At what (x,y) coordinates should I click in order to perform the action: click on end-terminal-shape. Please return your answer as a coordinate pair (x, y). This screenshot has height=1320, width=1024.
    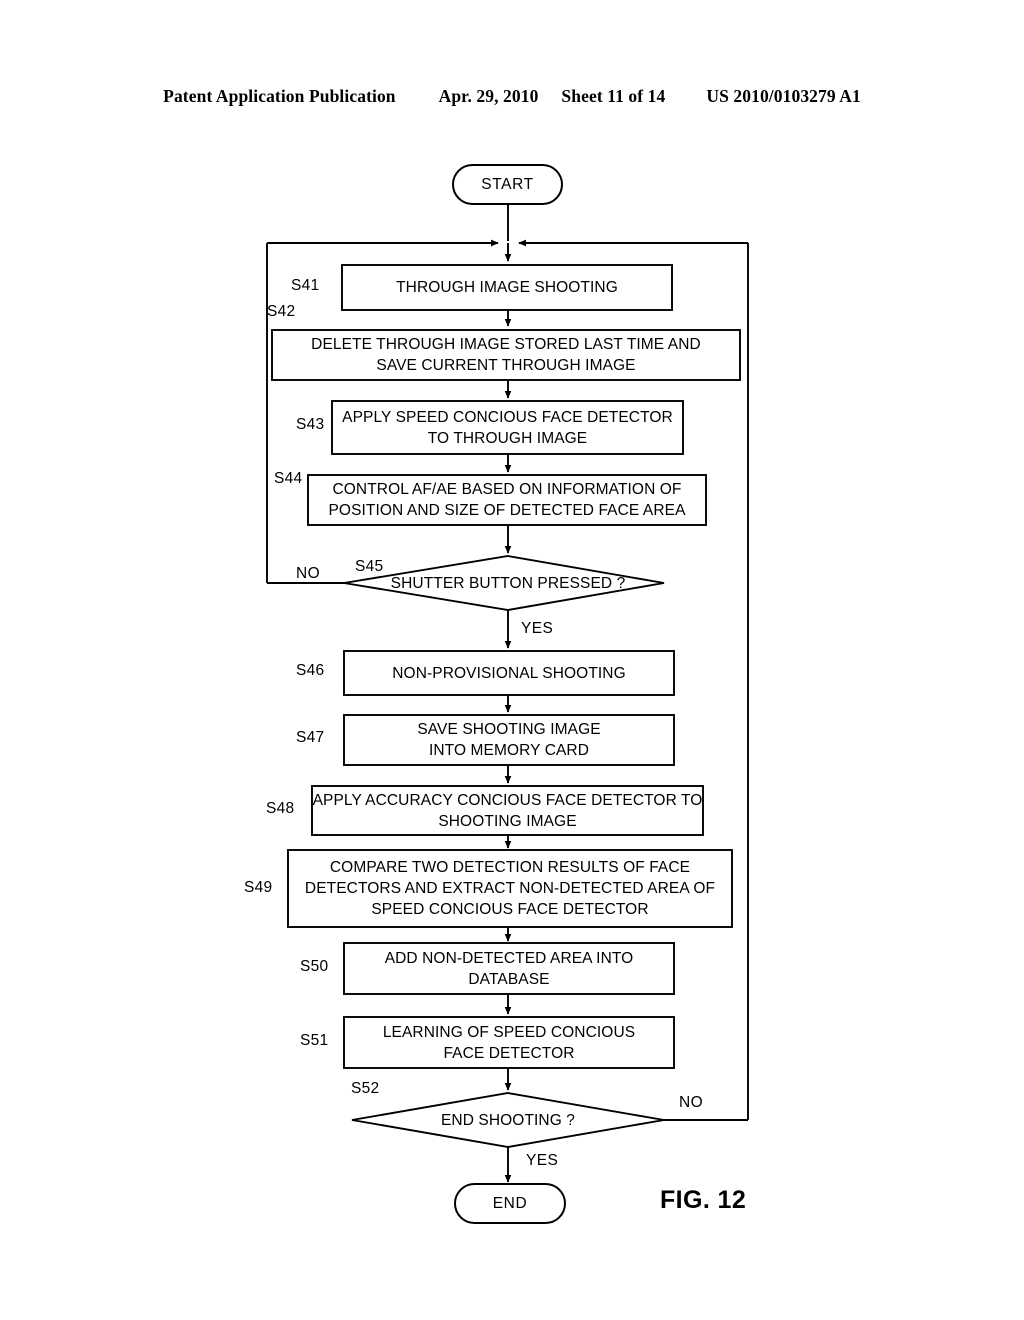
    Looking at the image, I should click on (510, 1203).